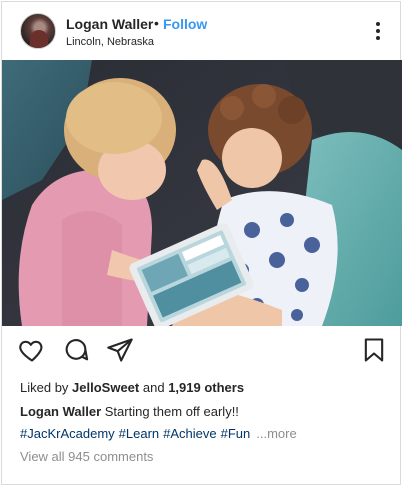  I want to click on likes-count: 1,919 others, so click(206, 387).